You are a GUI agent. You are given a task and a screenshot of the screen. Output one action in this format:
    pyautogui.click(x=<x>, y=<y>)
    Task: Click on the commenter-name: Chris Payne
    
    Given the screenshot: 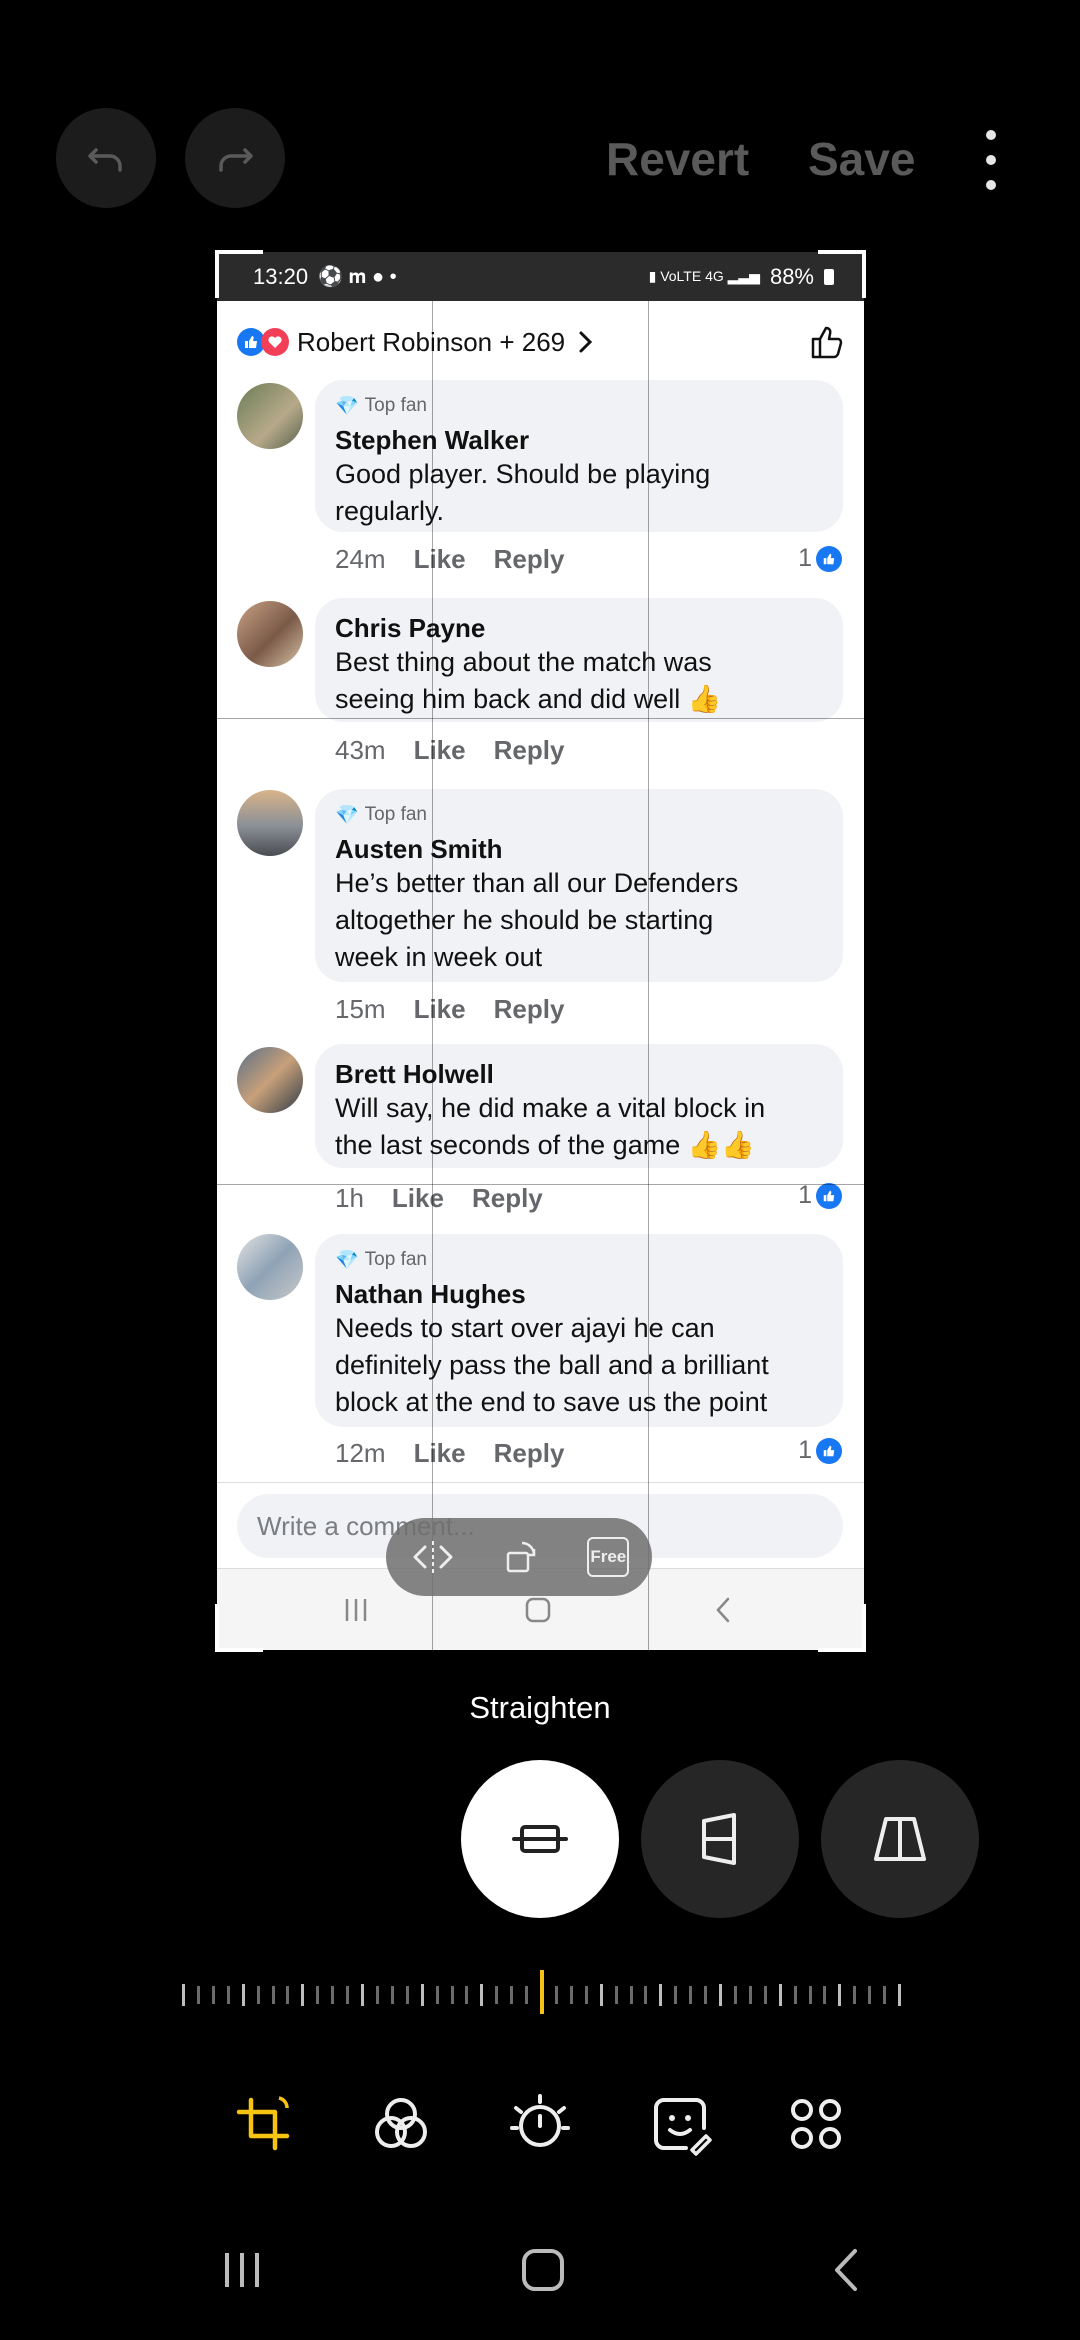 What is the action you would take?
    pyautogui.click(x=410, y=628)
    